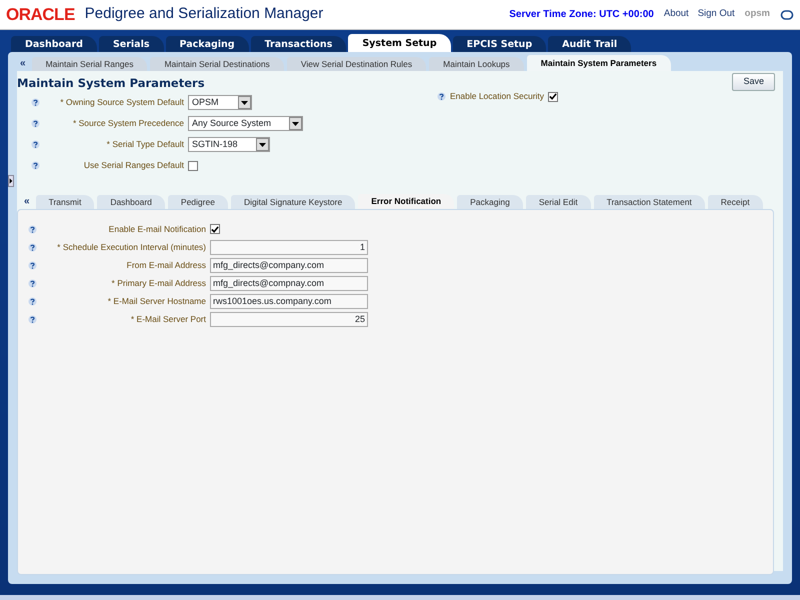 Image resolution: width=800 pixels, height=600 pixels. Describe the element at coordinates (490, 202) in the screenshot. I see `detail-tab: Packaging` at that location.